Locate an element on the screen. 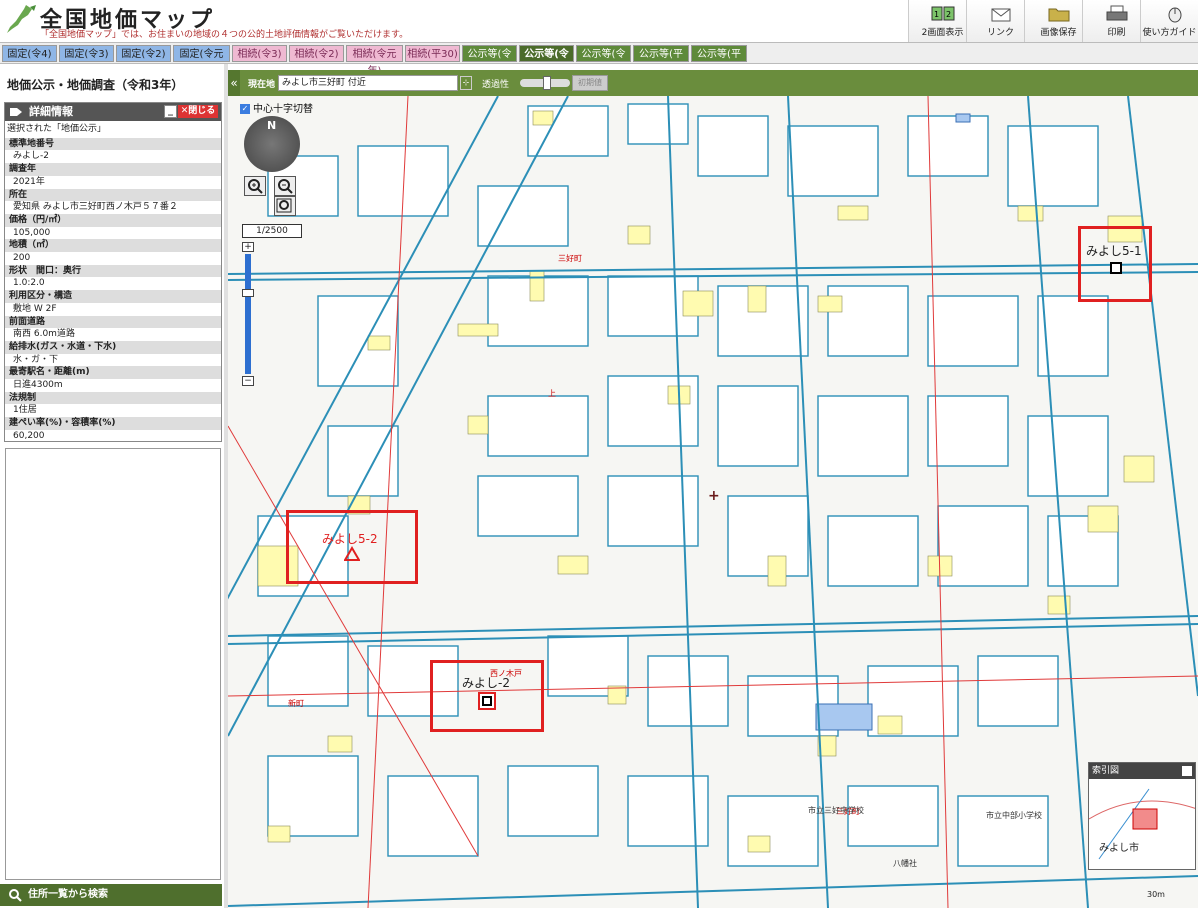  field-value: 1住居 is located at coordinates (25, 410).